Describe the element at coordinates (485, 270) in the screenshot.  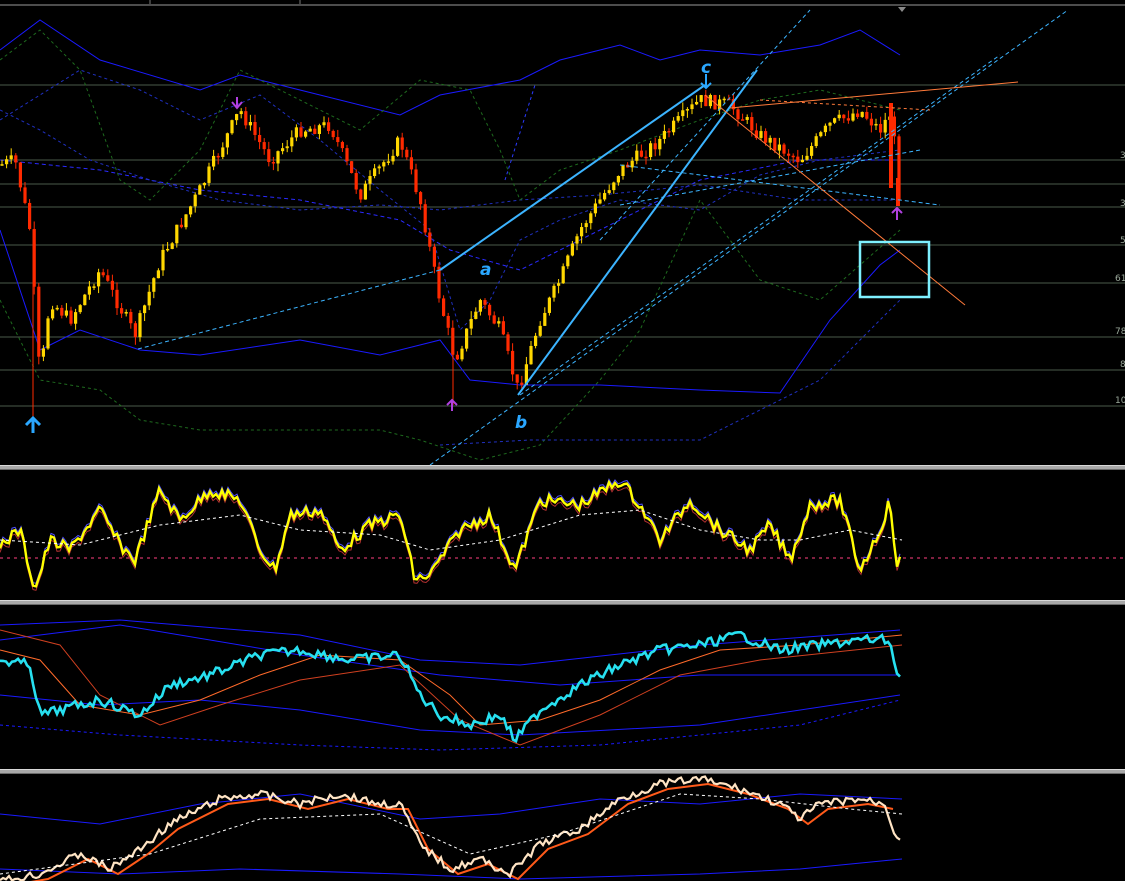
I see `wave-label-a: a` at that location.